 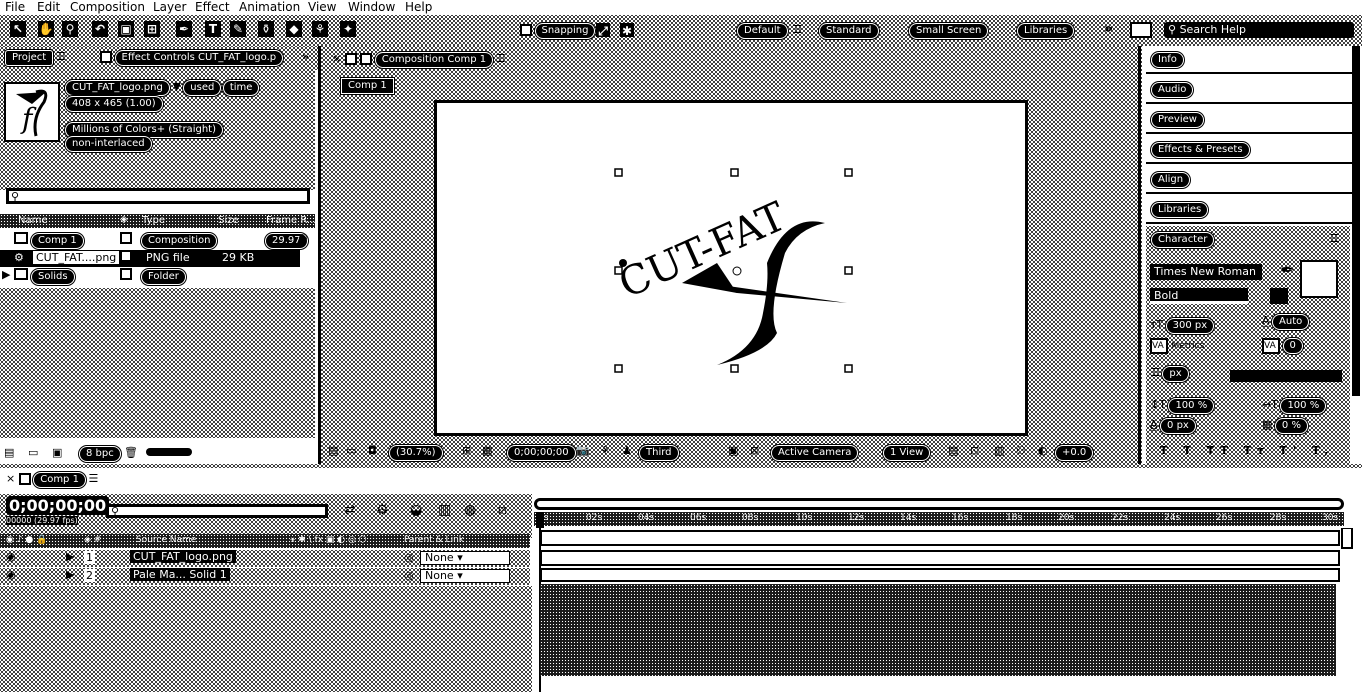 I want to click on column-type: Type, so click(x=153, y=220).